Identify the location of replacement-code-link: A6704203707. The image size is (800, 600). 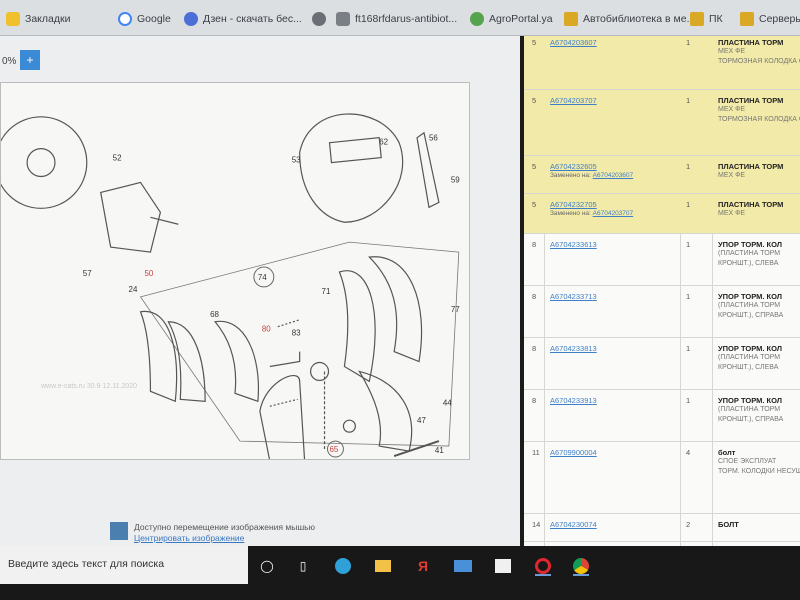
(613, 213).